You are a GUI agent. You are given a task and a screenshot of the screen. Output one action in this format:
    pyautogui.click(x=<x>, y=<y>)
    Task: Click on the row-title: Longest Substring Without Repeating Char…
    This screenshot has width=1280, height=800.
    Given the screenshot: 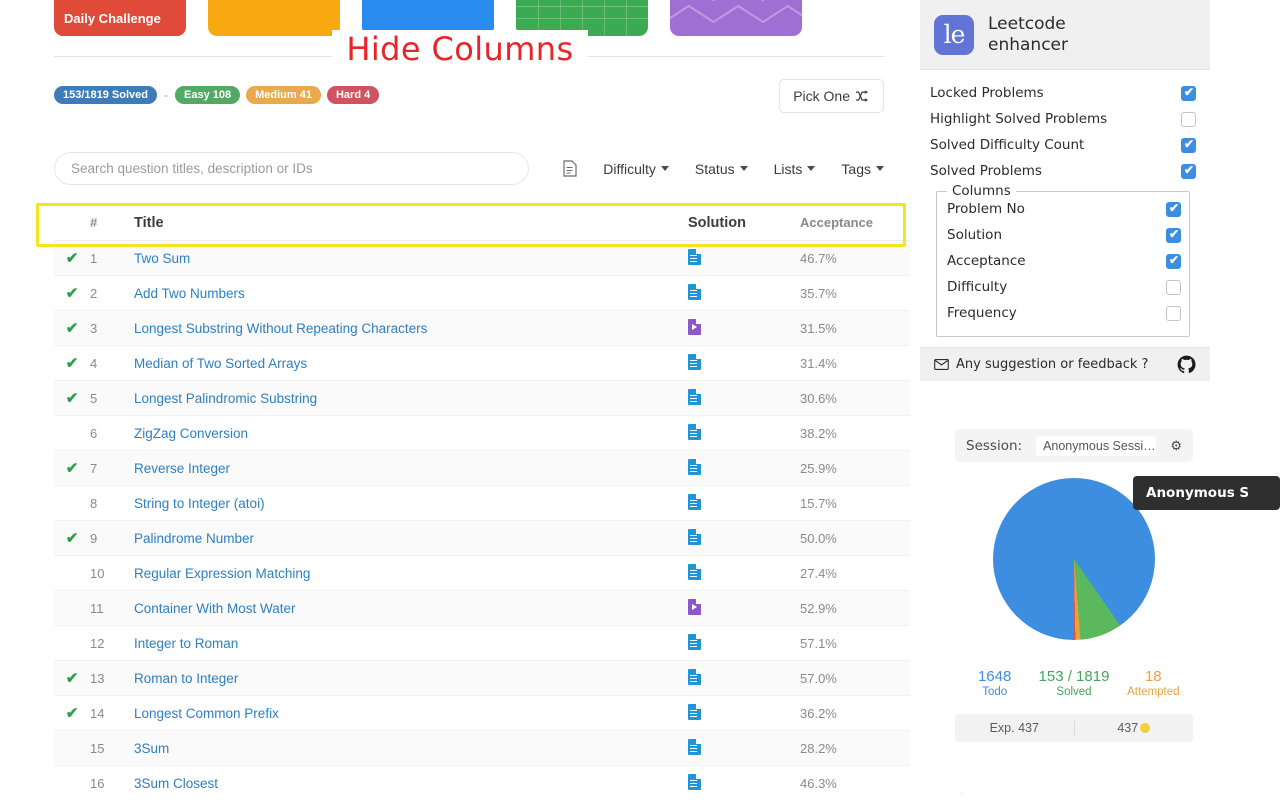 What is the action you would take?
    pyautogui.click(x=411, y=328)
    